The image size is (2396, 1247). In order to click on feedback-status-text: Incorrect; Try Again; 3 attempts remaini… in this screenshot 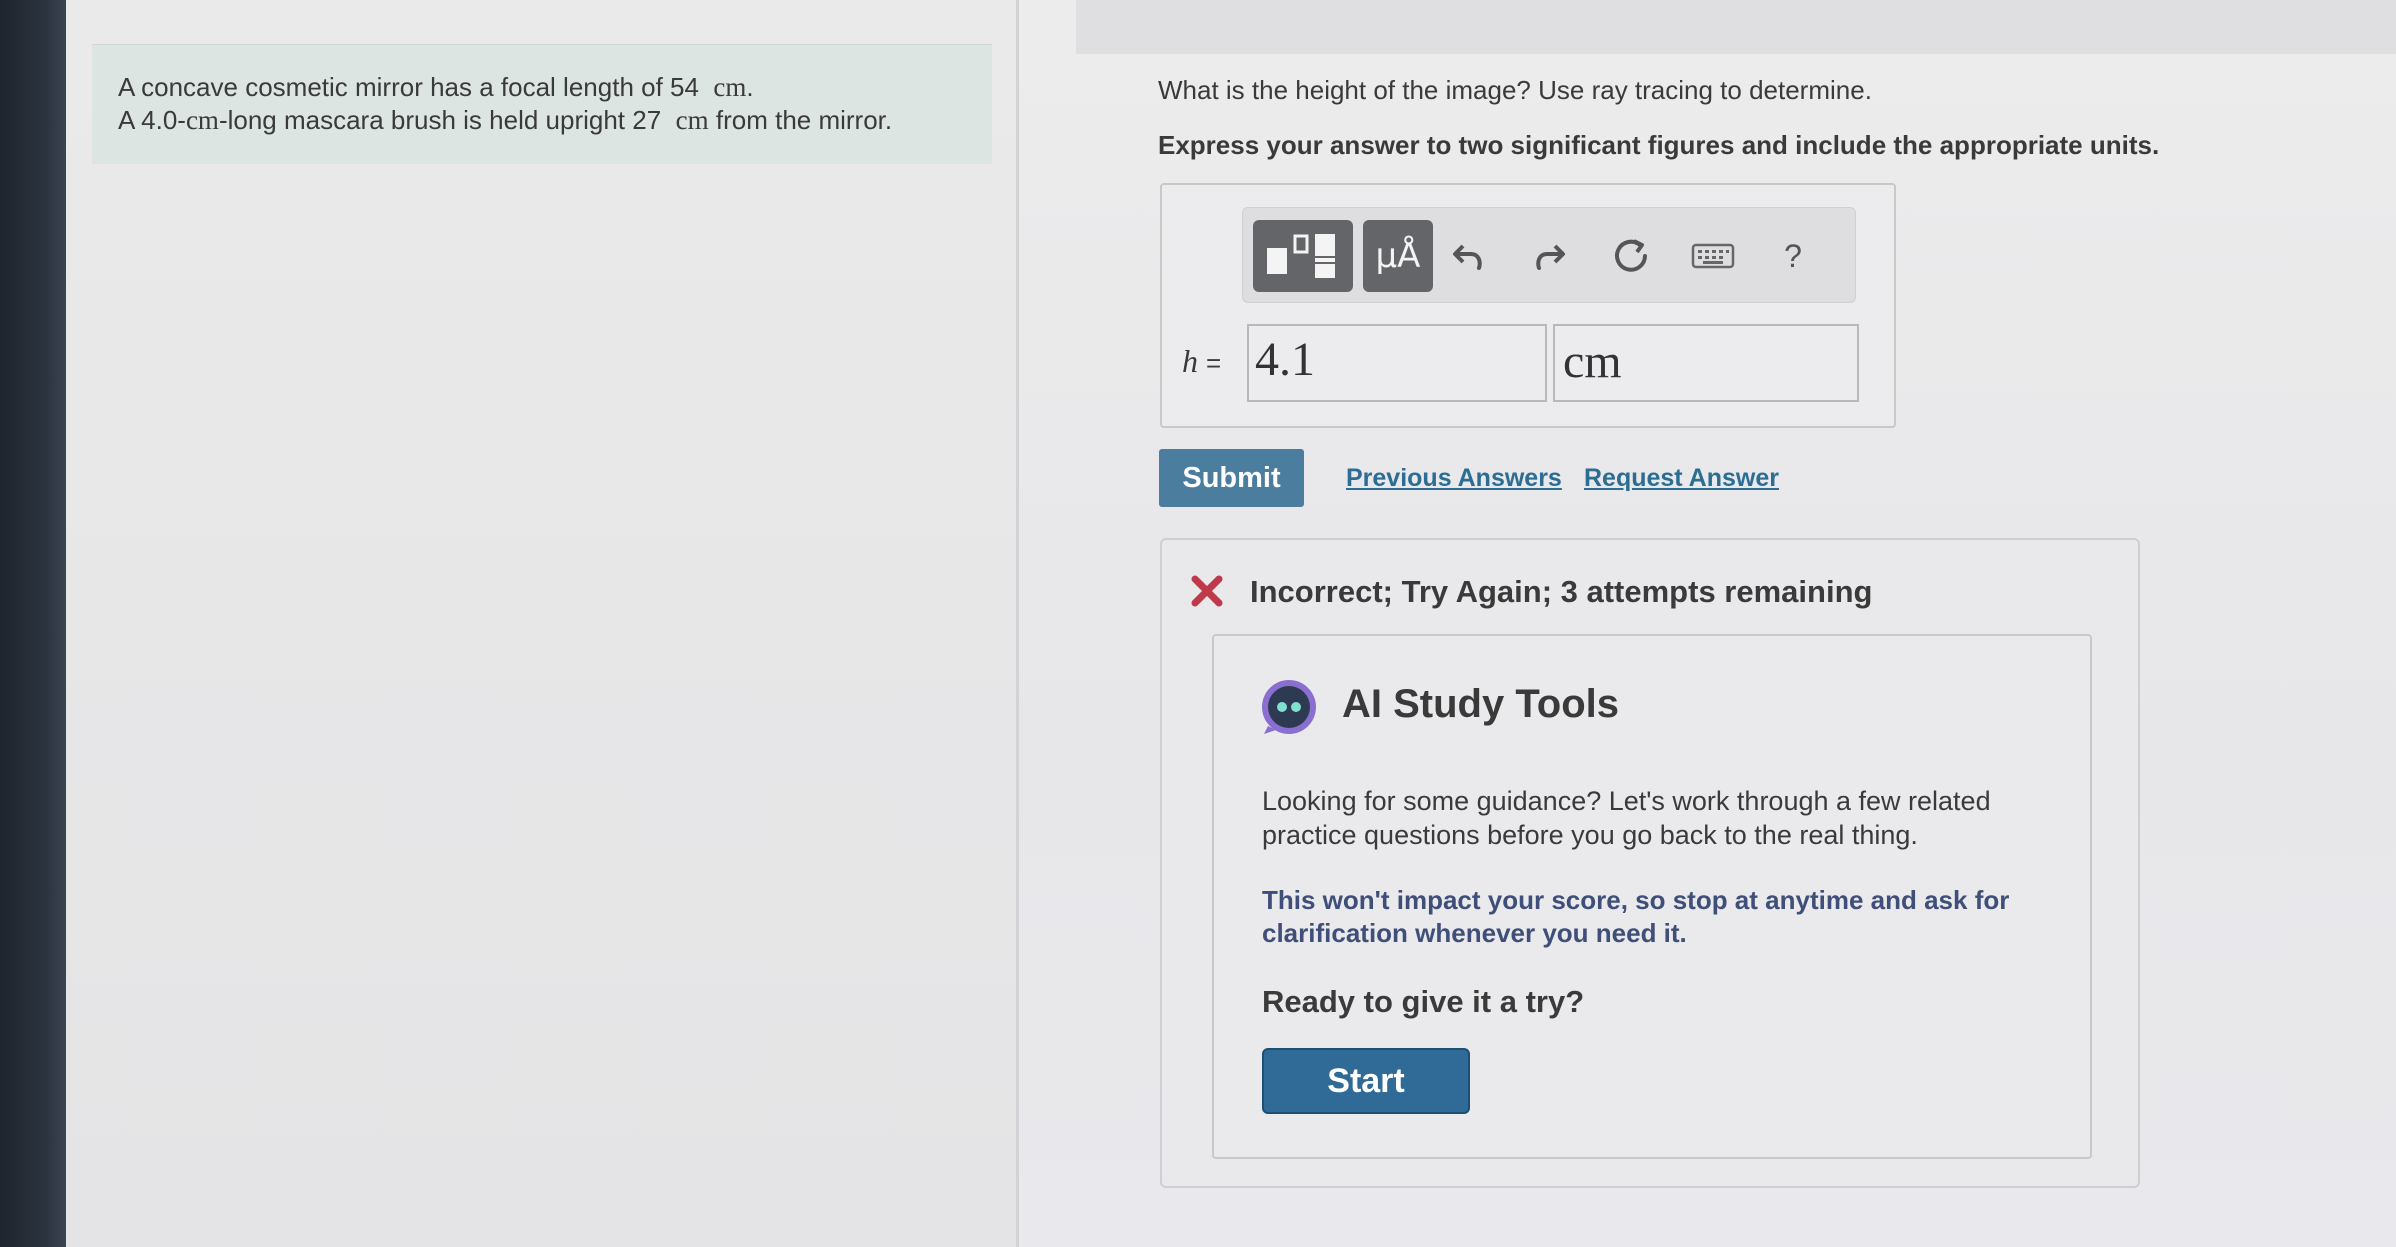, I will do `click(1561, 591)`.